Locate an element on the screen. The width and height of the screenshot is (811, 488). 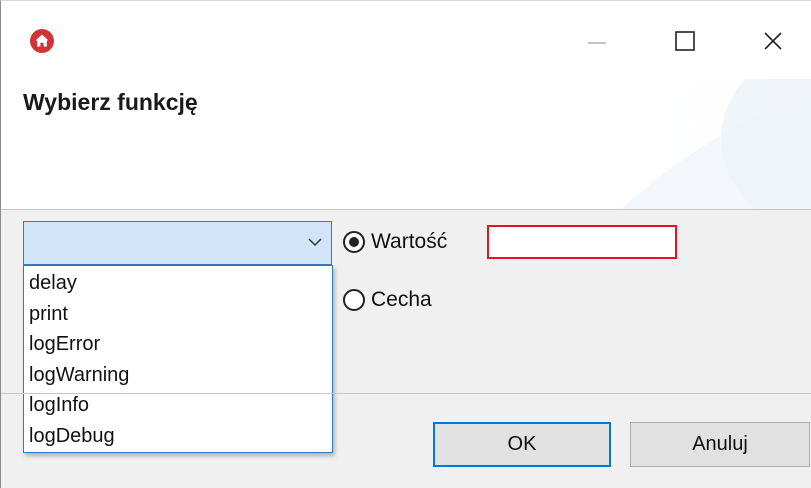
minimize-icon is located at coordinates (597, 43).